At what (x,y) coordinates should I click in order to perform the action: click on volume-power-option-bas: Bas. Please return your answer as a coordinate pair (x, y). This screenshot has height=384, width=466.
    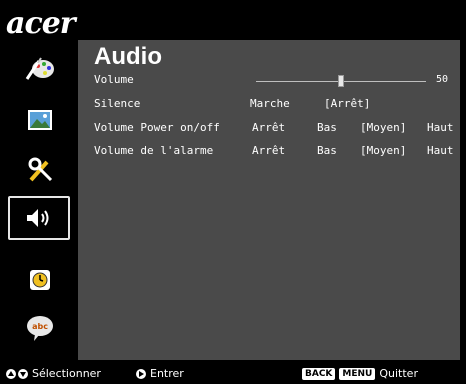
    Looking at the image, I should click on (327, 127).